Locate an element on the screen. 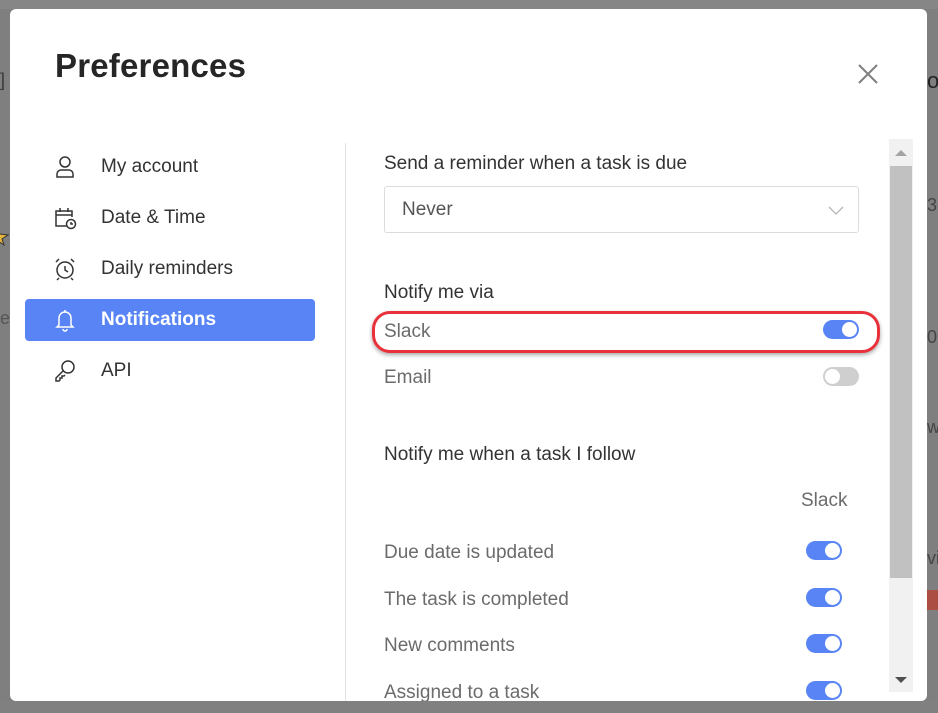 This screenshot has width=938, height=713. scroll-thumb is located at coordinates (901, 372).